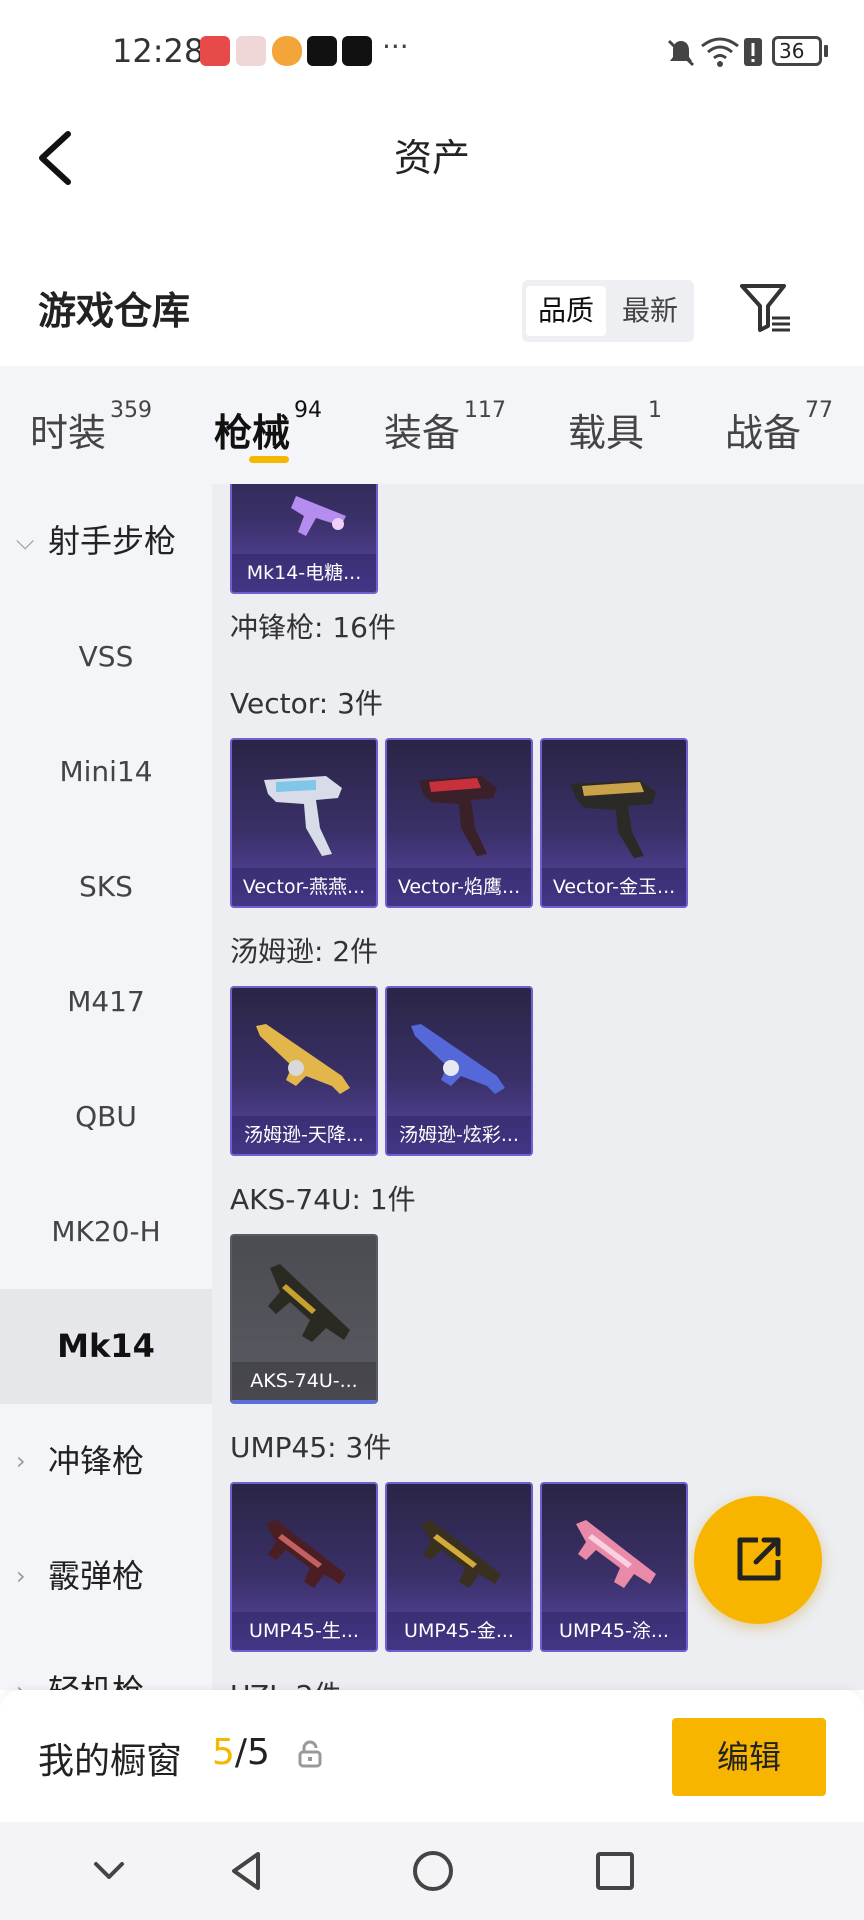 This screenshot has width=864, height=1920. What do you see at coordinates (215, 51) in the screenshot?
I see `huawei-app-icon` at bounding box center [215, 51].